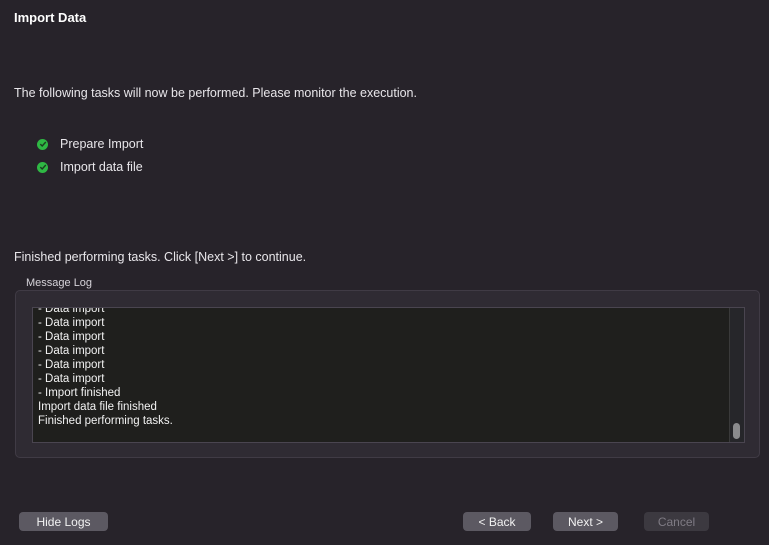 This screenshot has height=545, width=769. I want to click on task-label: Prepare Import, so click(102, 144).